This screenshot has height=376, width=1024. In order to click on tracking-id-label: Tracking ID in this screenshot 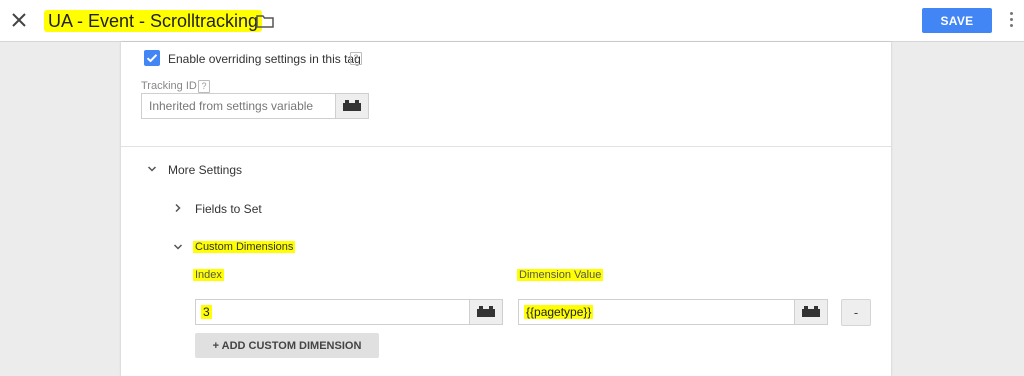, I will do `click(169, 86)`.